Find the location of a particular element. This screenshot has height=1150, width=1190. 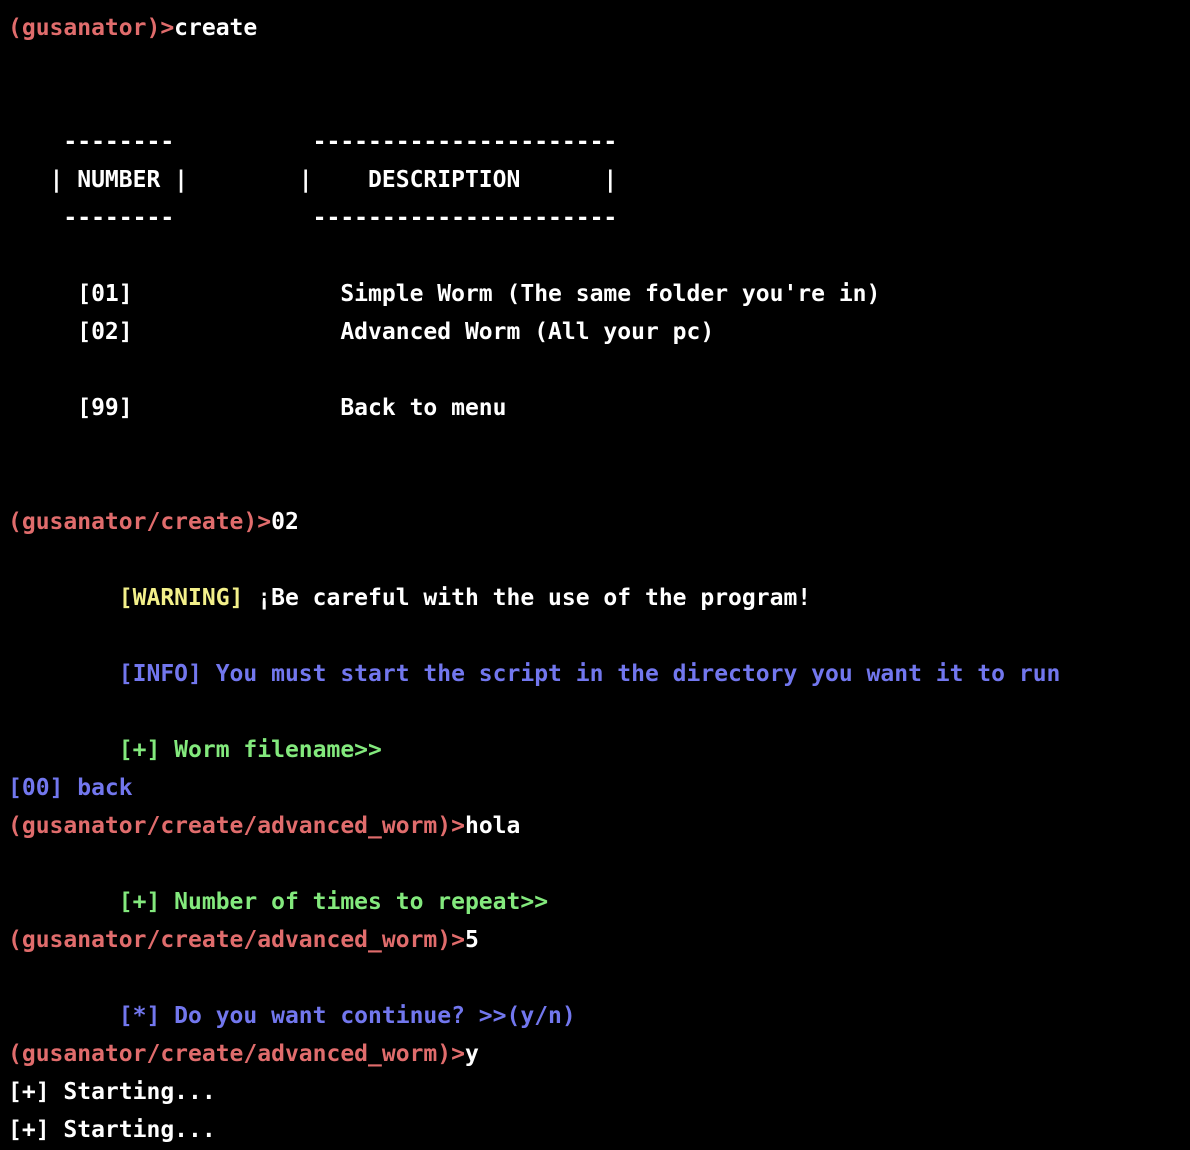

menu-option-99: [99] Back to menu is located at coordinates (257, 408).